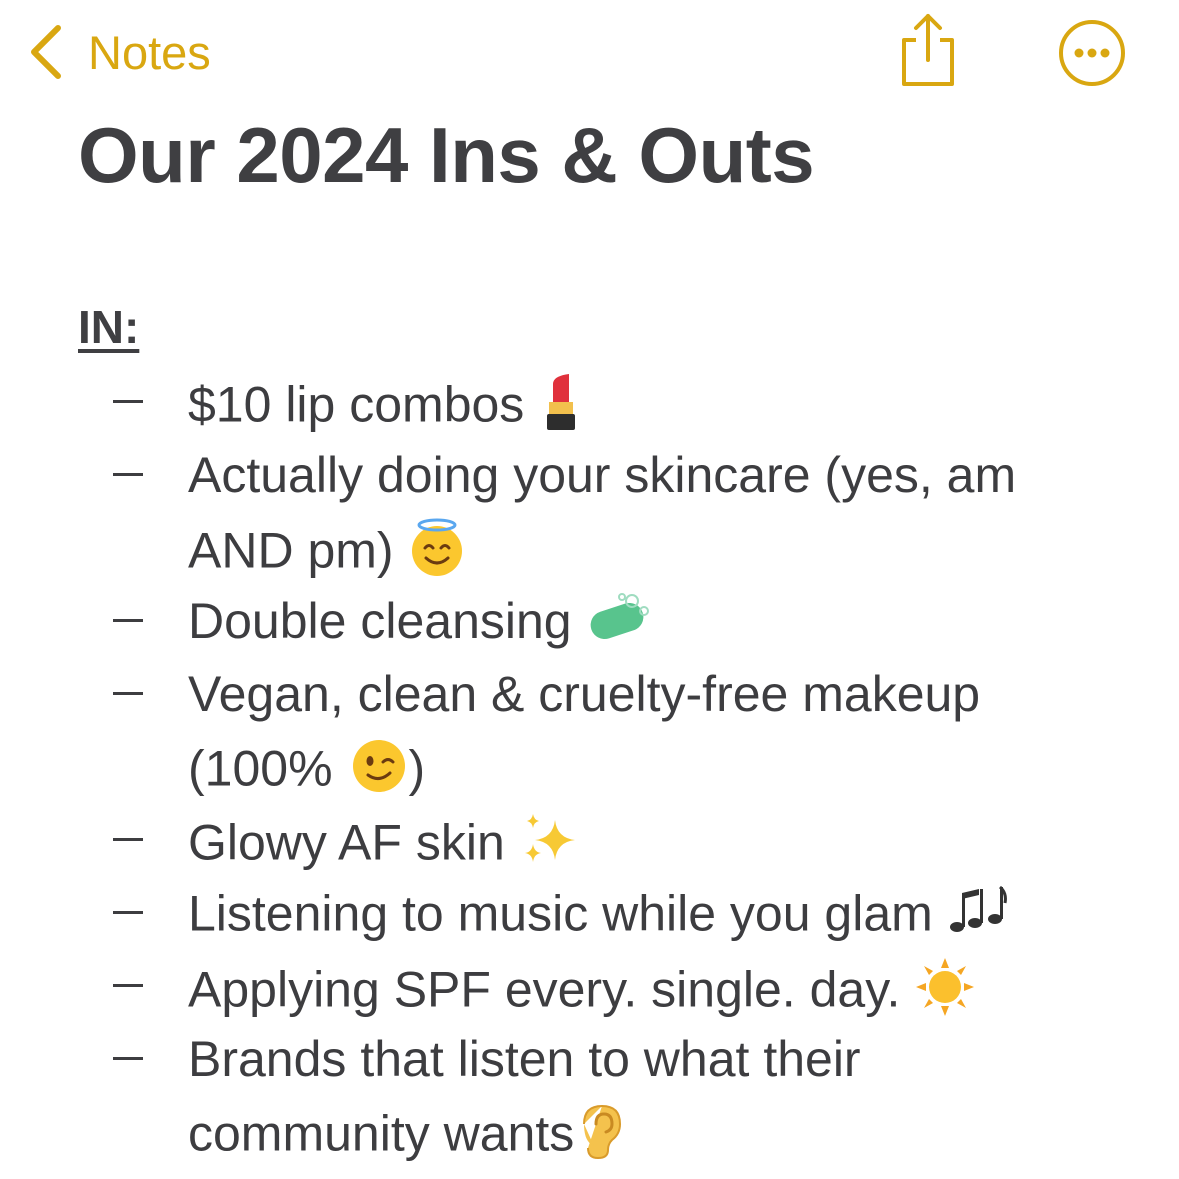 The width and height of the screenshot is (1179, 1179). I want to click on list-item-continuation: community wants, so click(406, 1137).